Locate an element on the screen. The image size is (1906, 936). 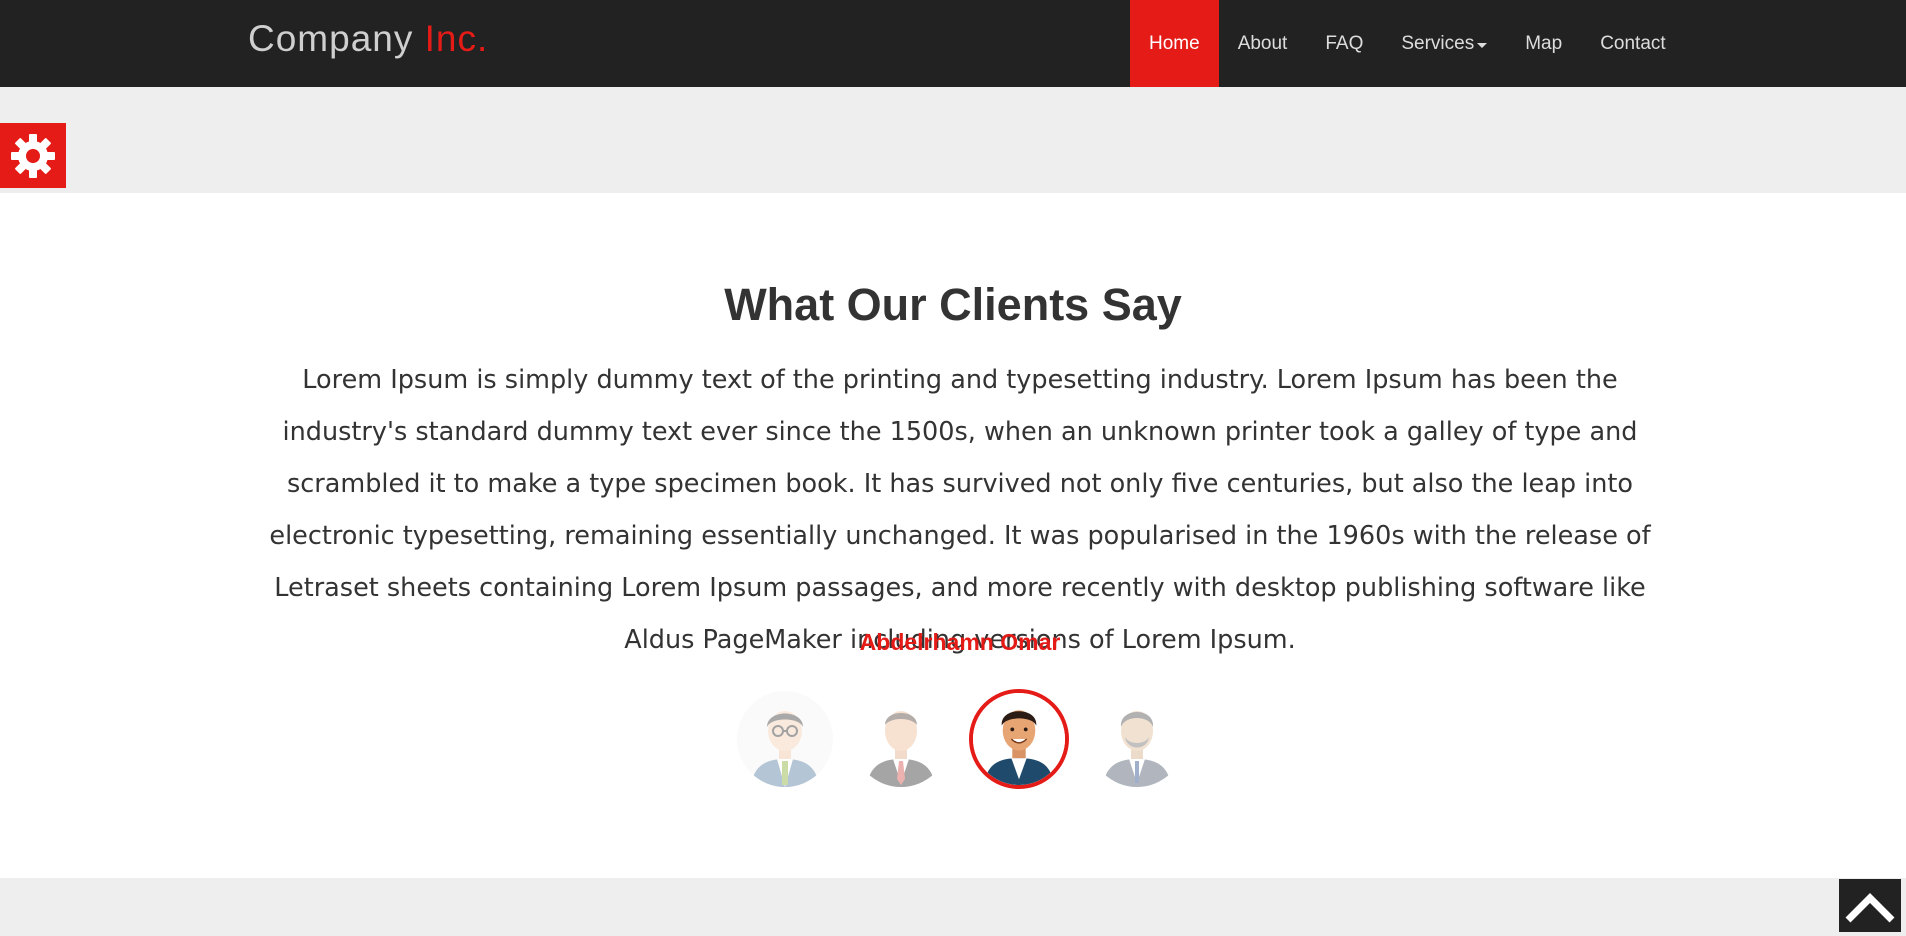
scroll-top-button is located at coordinates (1870, 905).